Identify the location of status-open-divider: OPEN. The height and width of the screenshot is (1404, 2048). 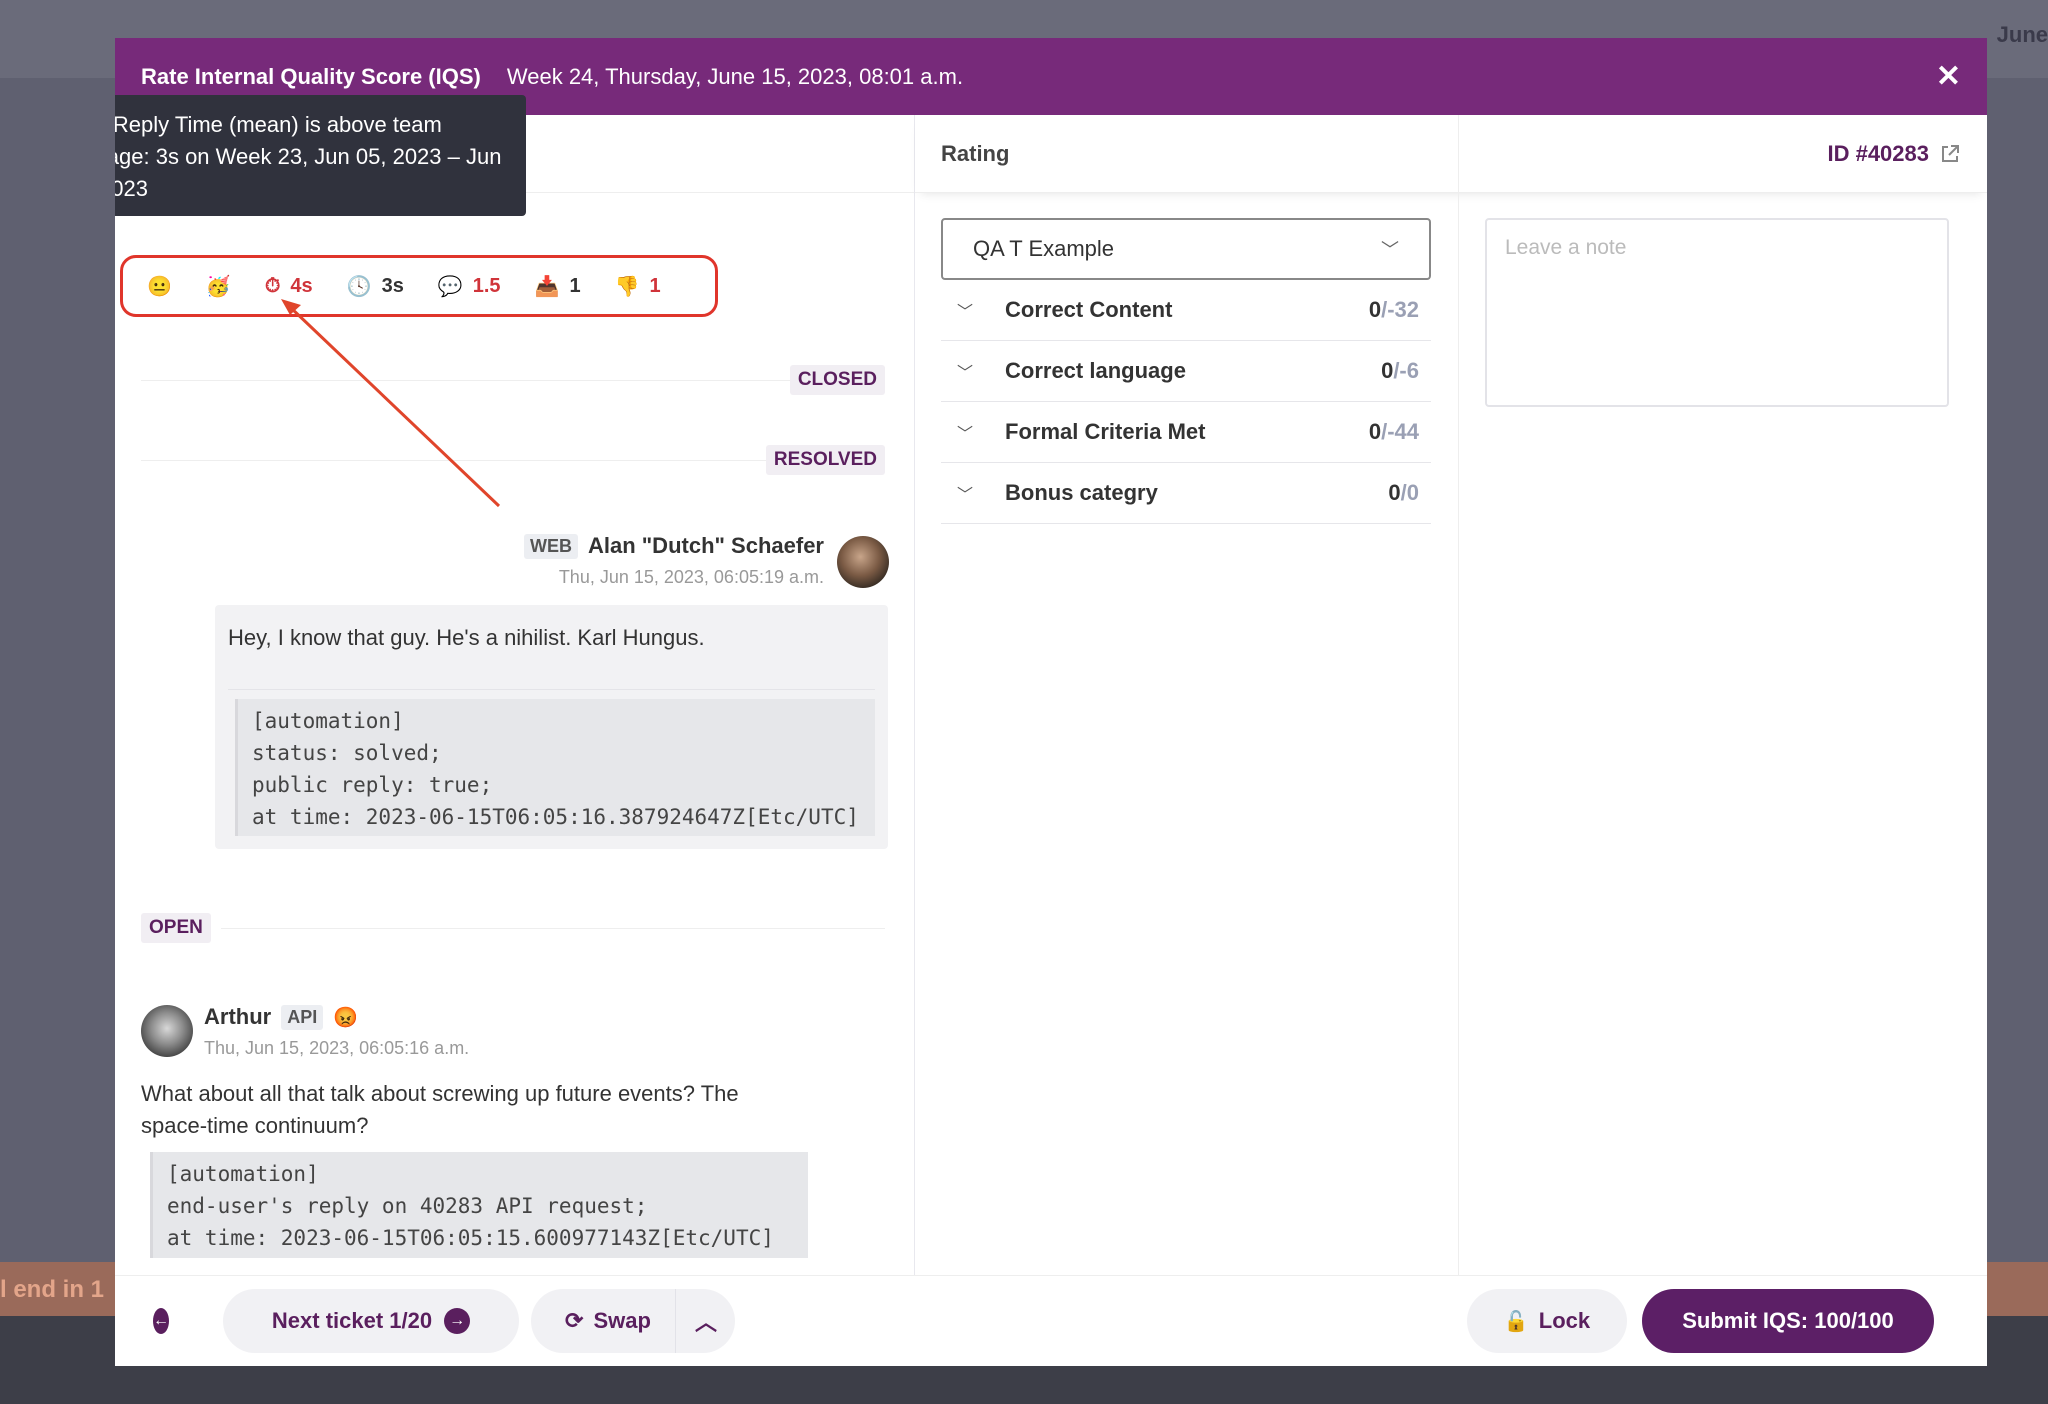
(513, 928).